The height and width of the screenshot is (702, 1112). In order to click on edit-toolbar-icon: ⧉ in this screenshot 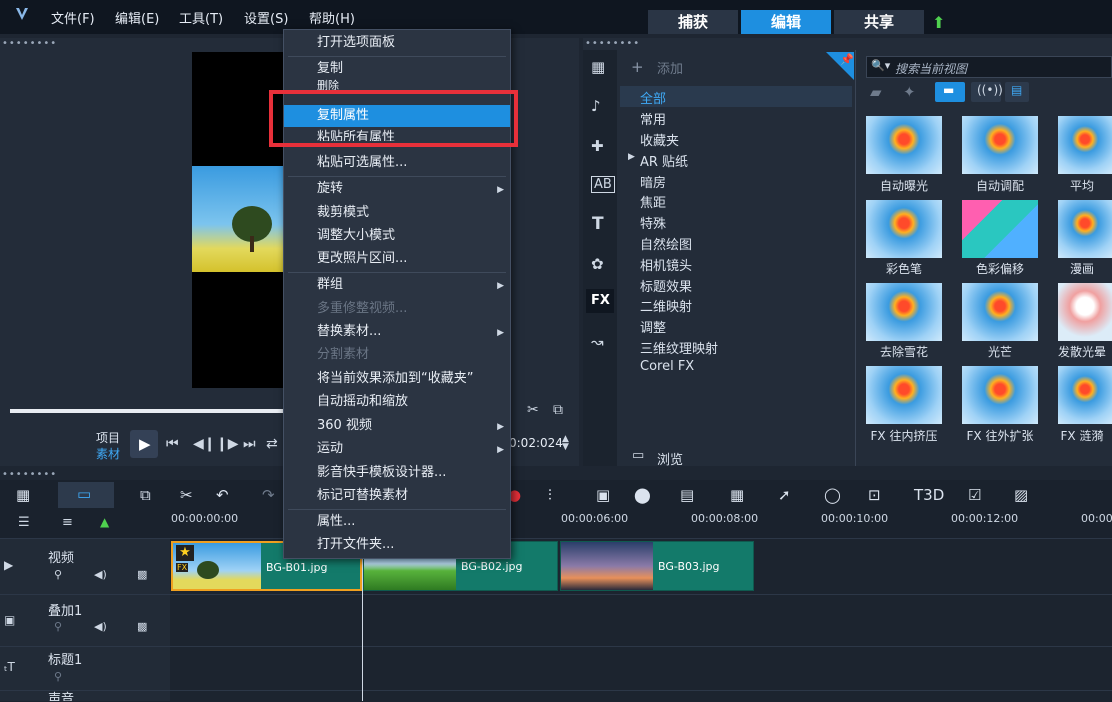, I will do `click(145, 495)`.